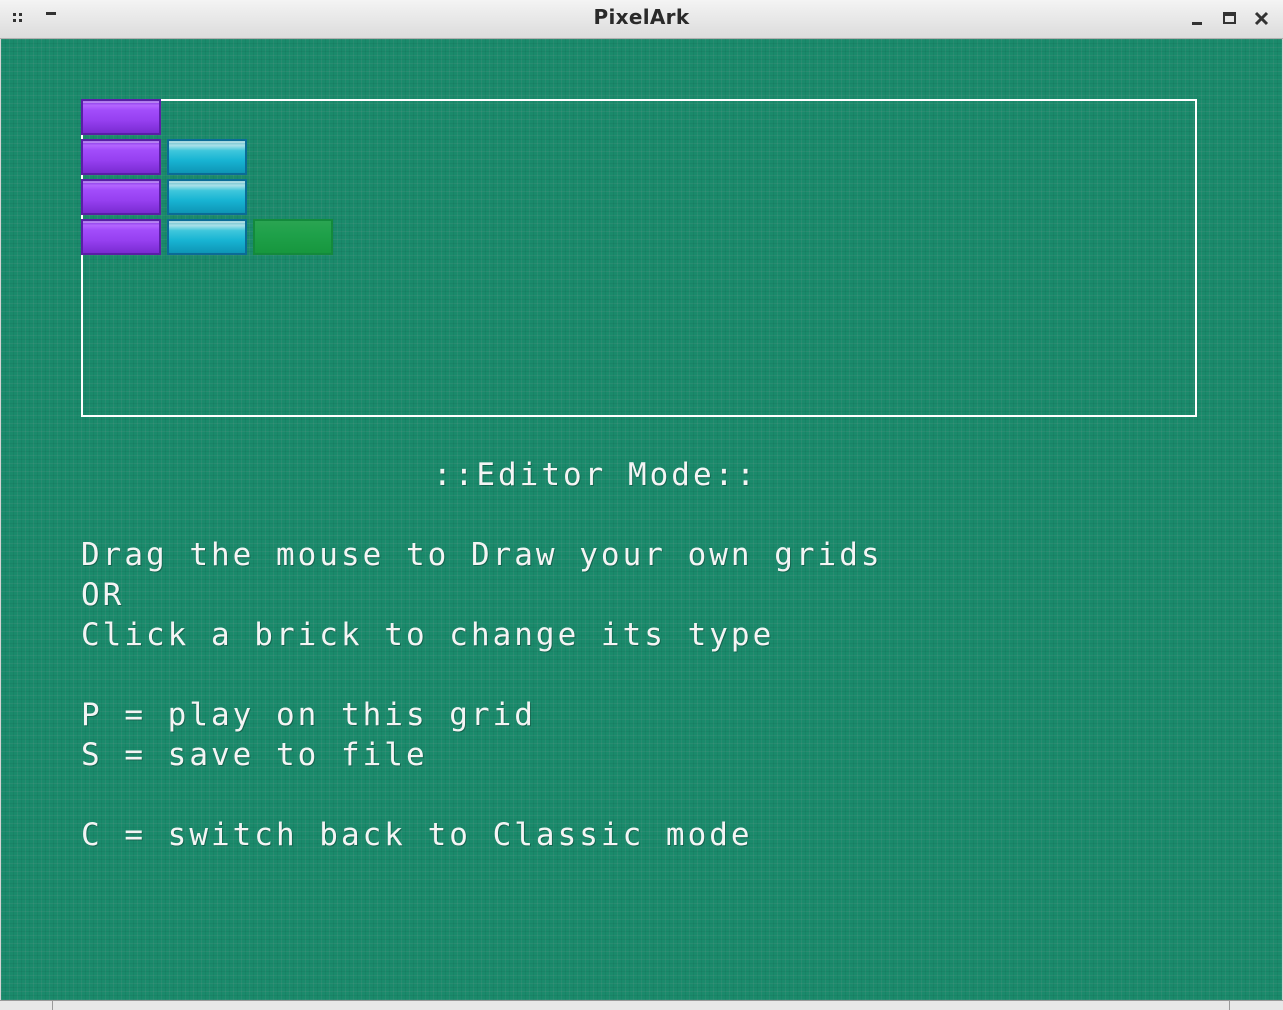 Image resolution: width=1283 pixels, height=1010 pixels. What do you see at coordinates (293, 237) in the screenshot?
I see `brick-green` at bounding box center [293, 237].